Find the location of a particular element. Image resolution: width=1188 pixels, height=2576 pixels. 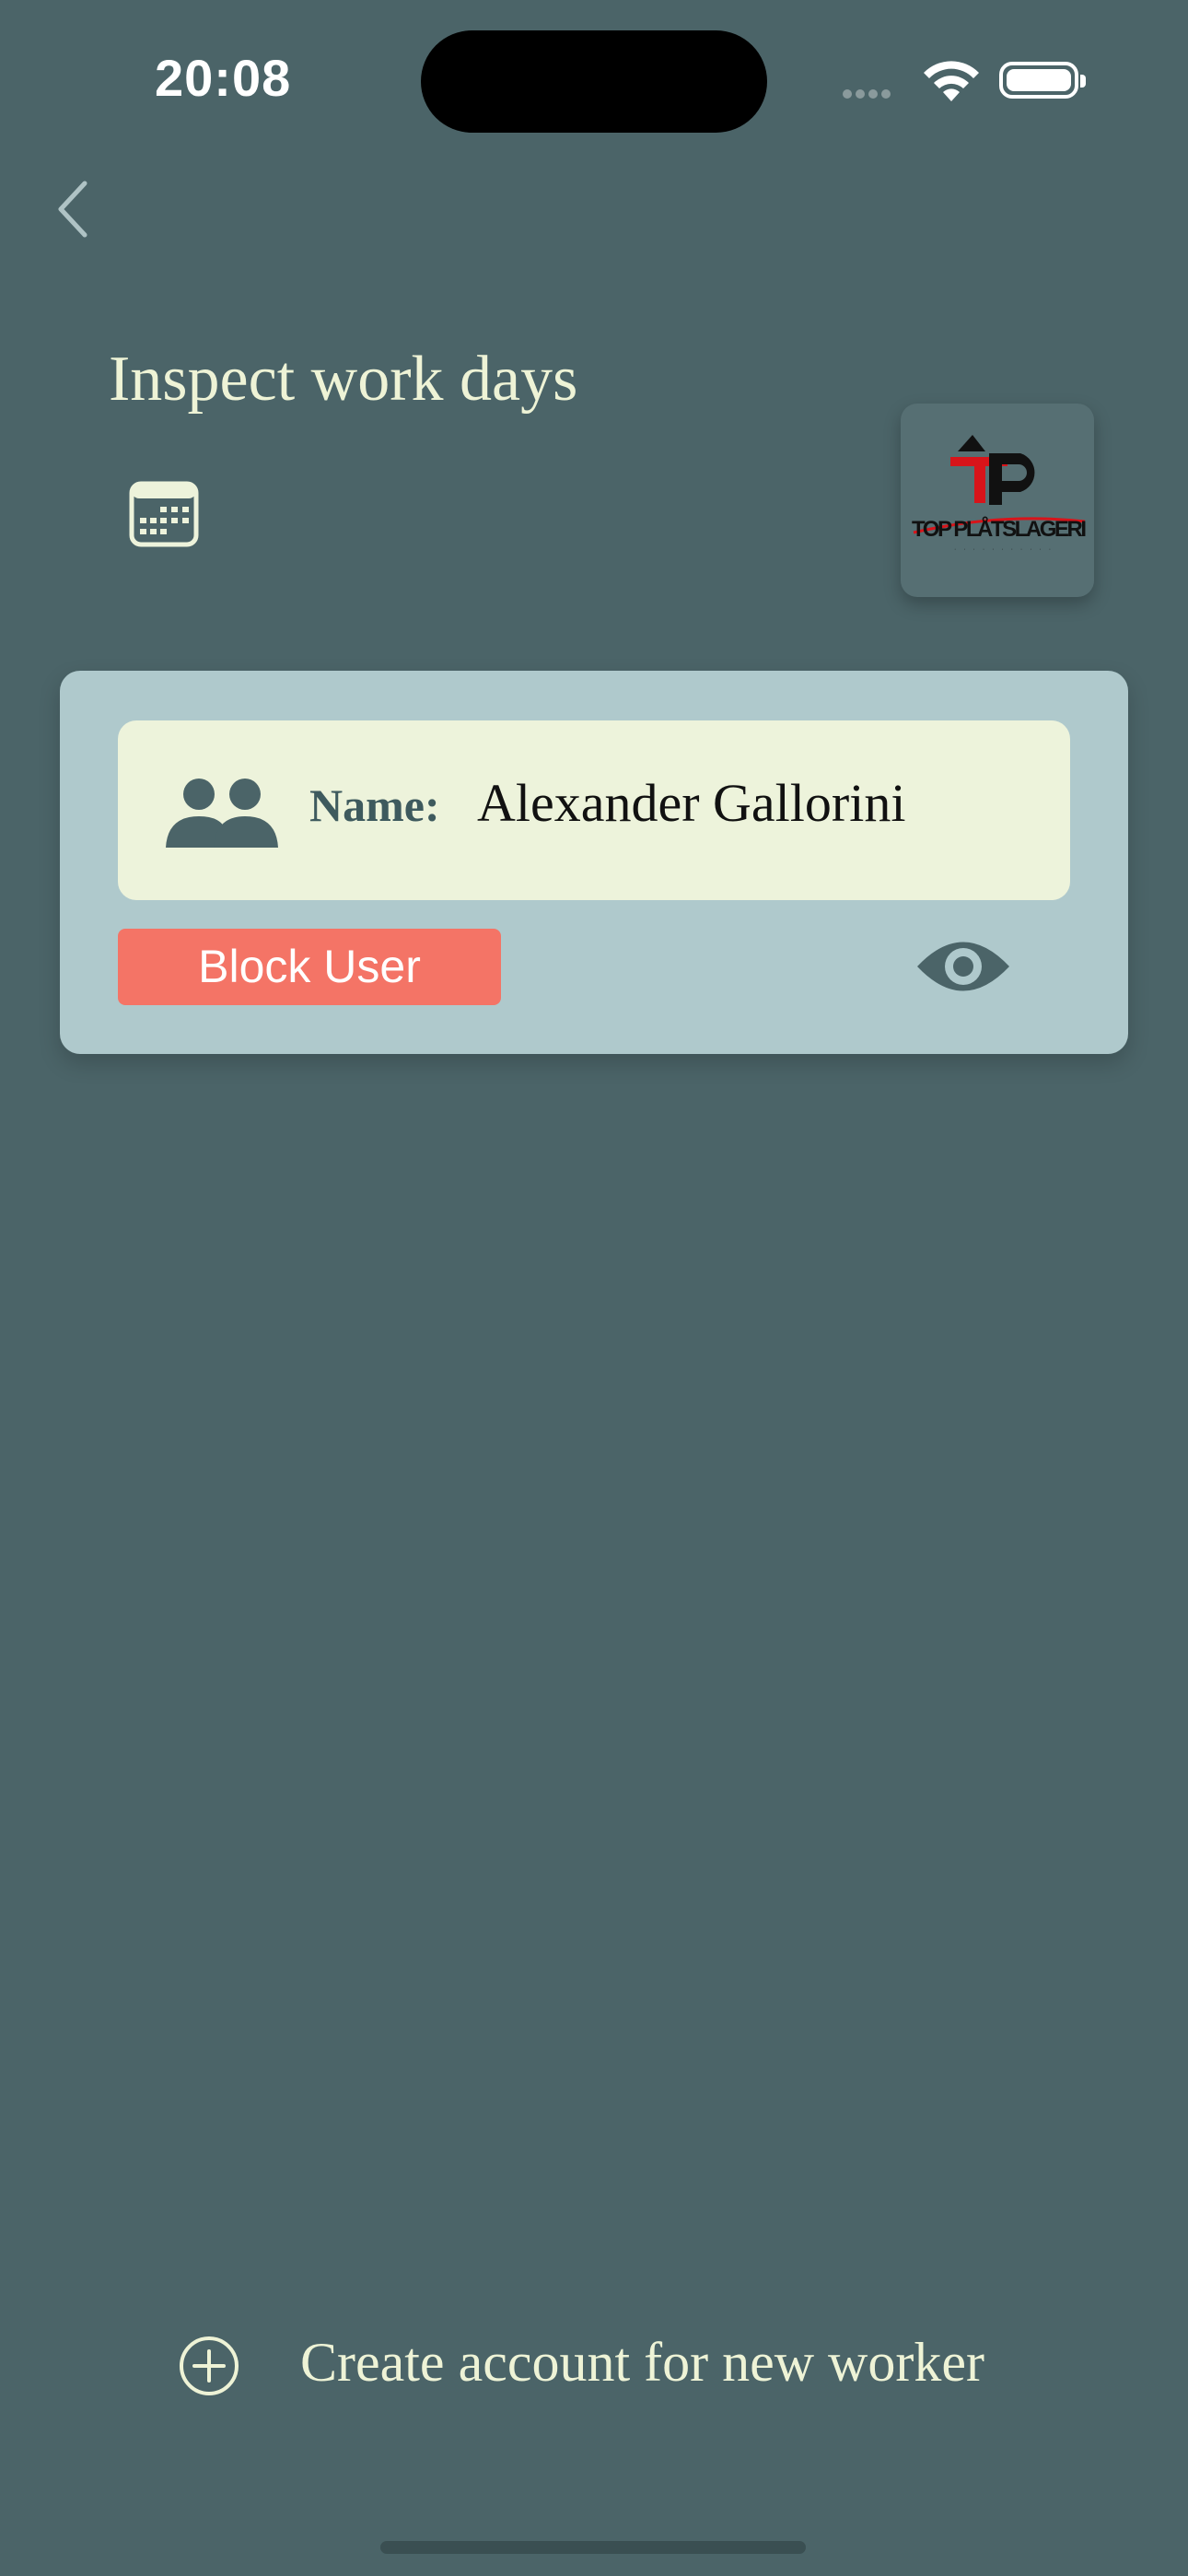

worker-name: Alexander Gallorini is located at coordinates (691, 803).